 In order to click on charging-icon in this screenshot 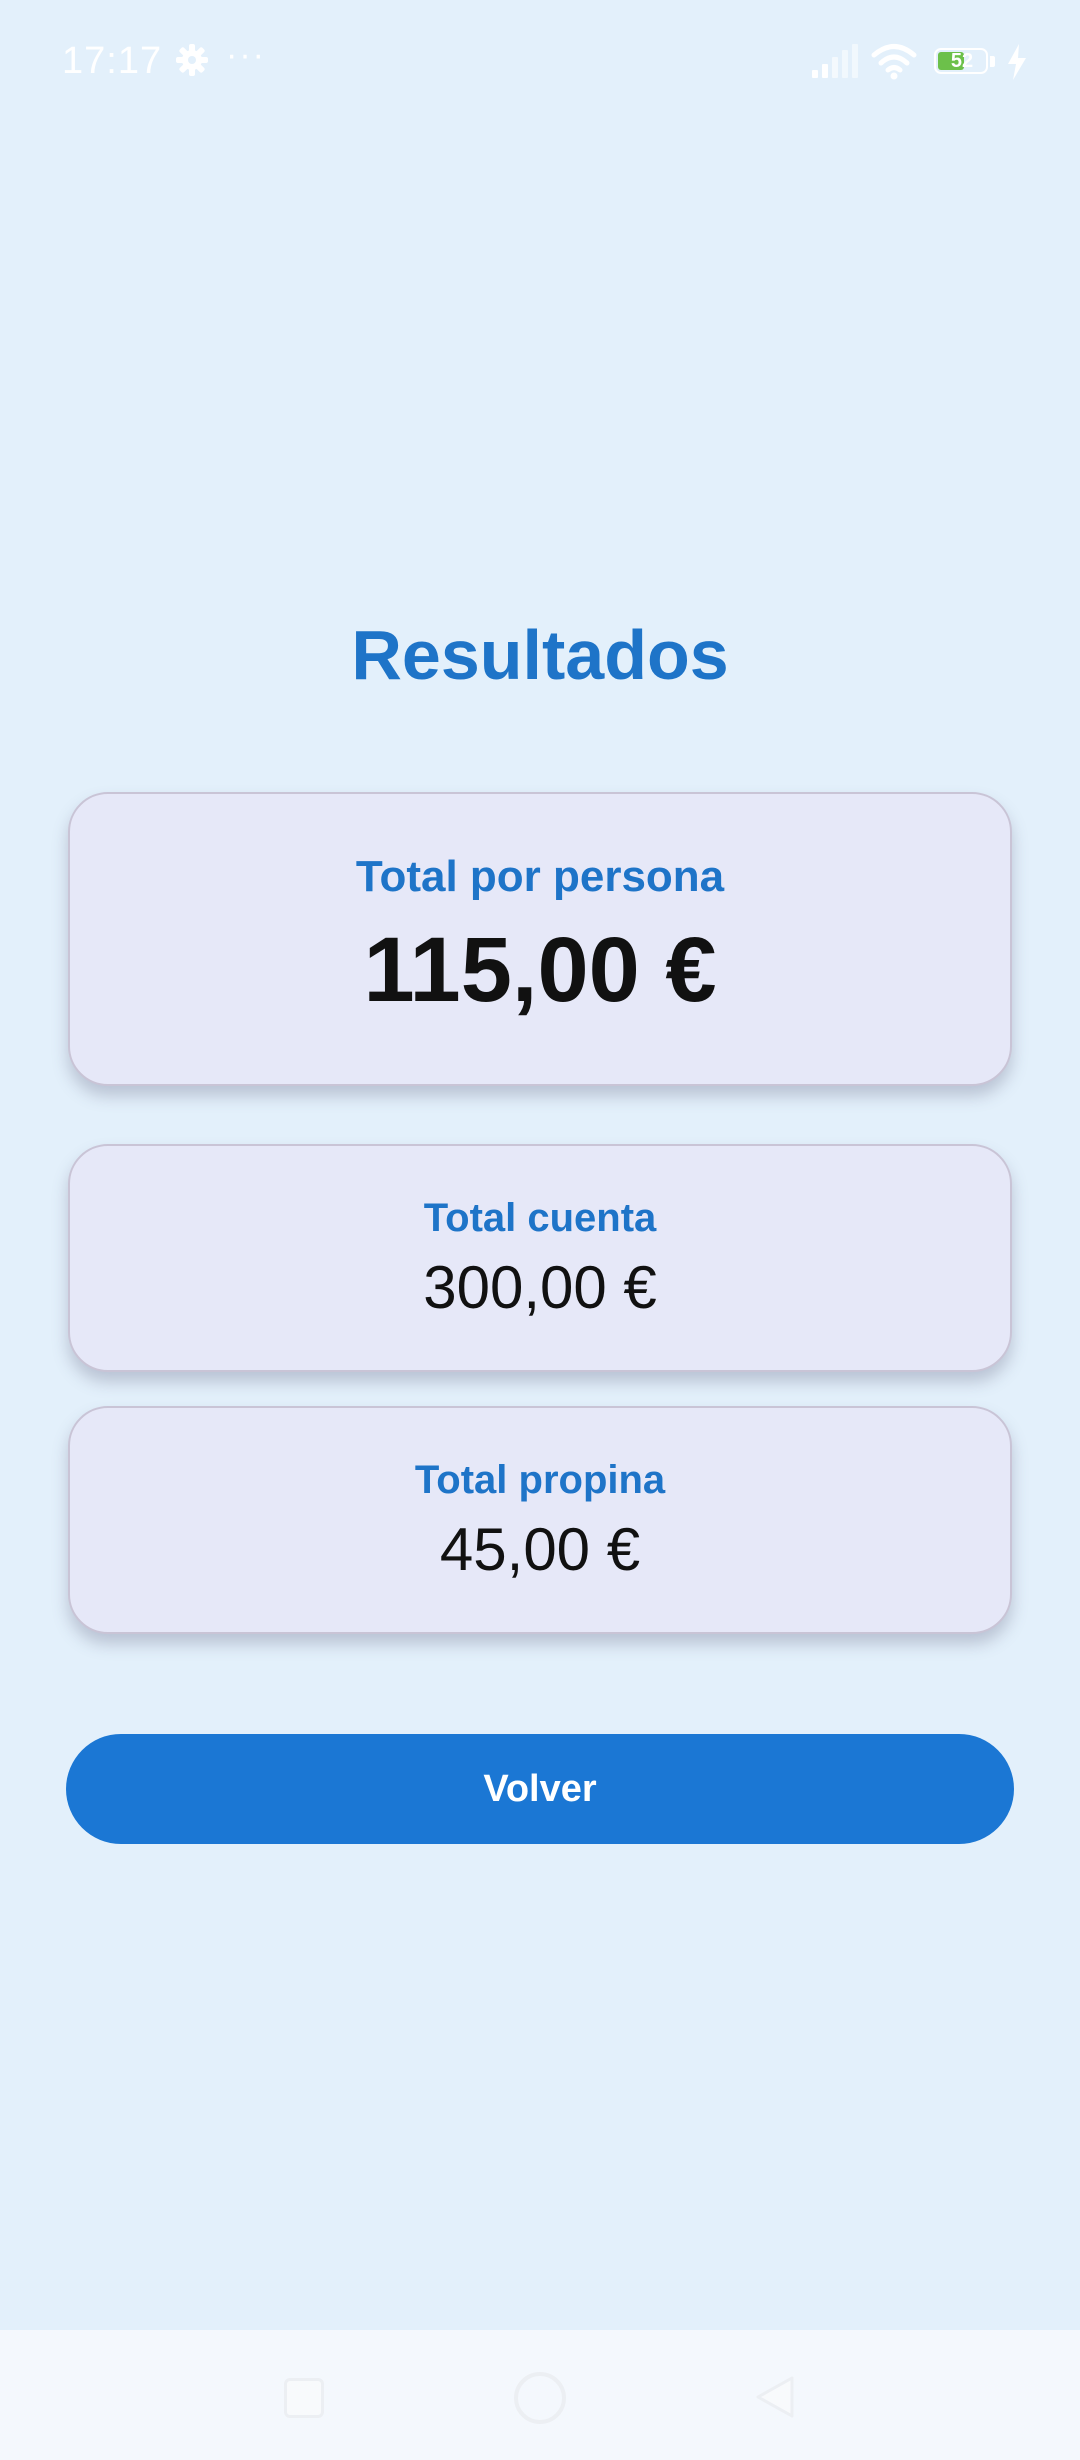, I will do `click(1017, 62)`.